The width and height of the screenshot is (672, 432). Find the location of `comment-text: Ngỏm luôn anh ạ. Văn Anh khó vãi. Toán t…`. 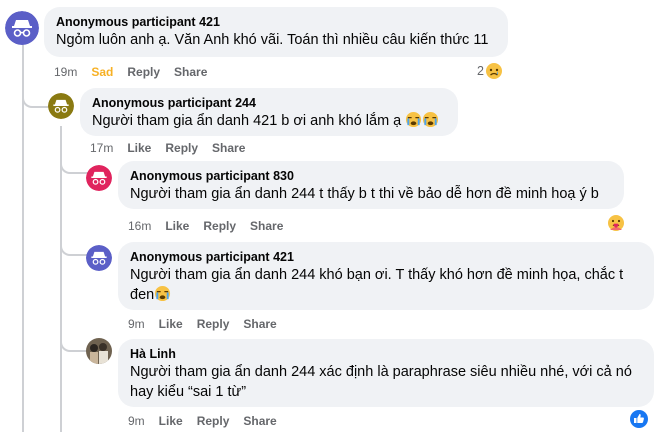

comment-text: Ngỏm luôn anh ạ. Văn Anh khó vãi. Toán t… is located at coordinates (272, 40).